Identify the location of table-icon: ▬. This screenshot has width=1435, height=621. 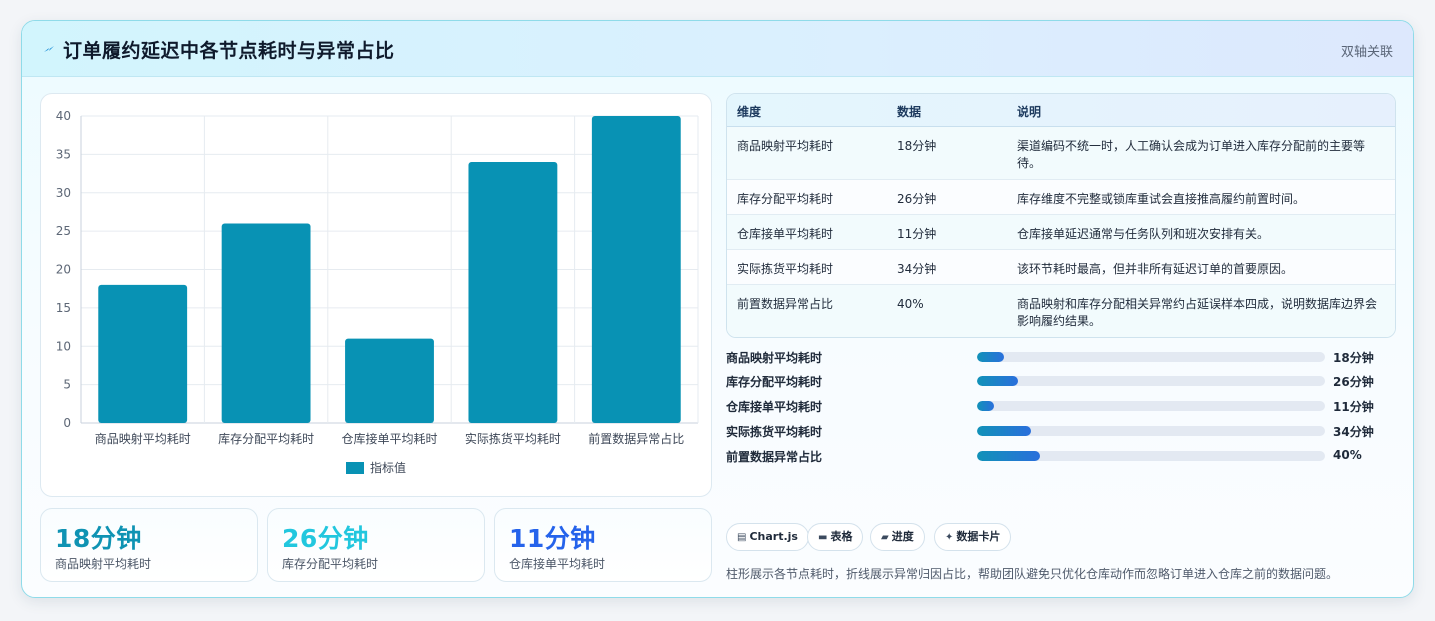
(823, 537).